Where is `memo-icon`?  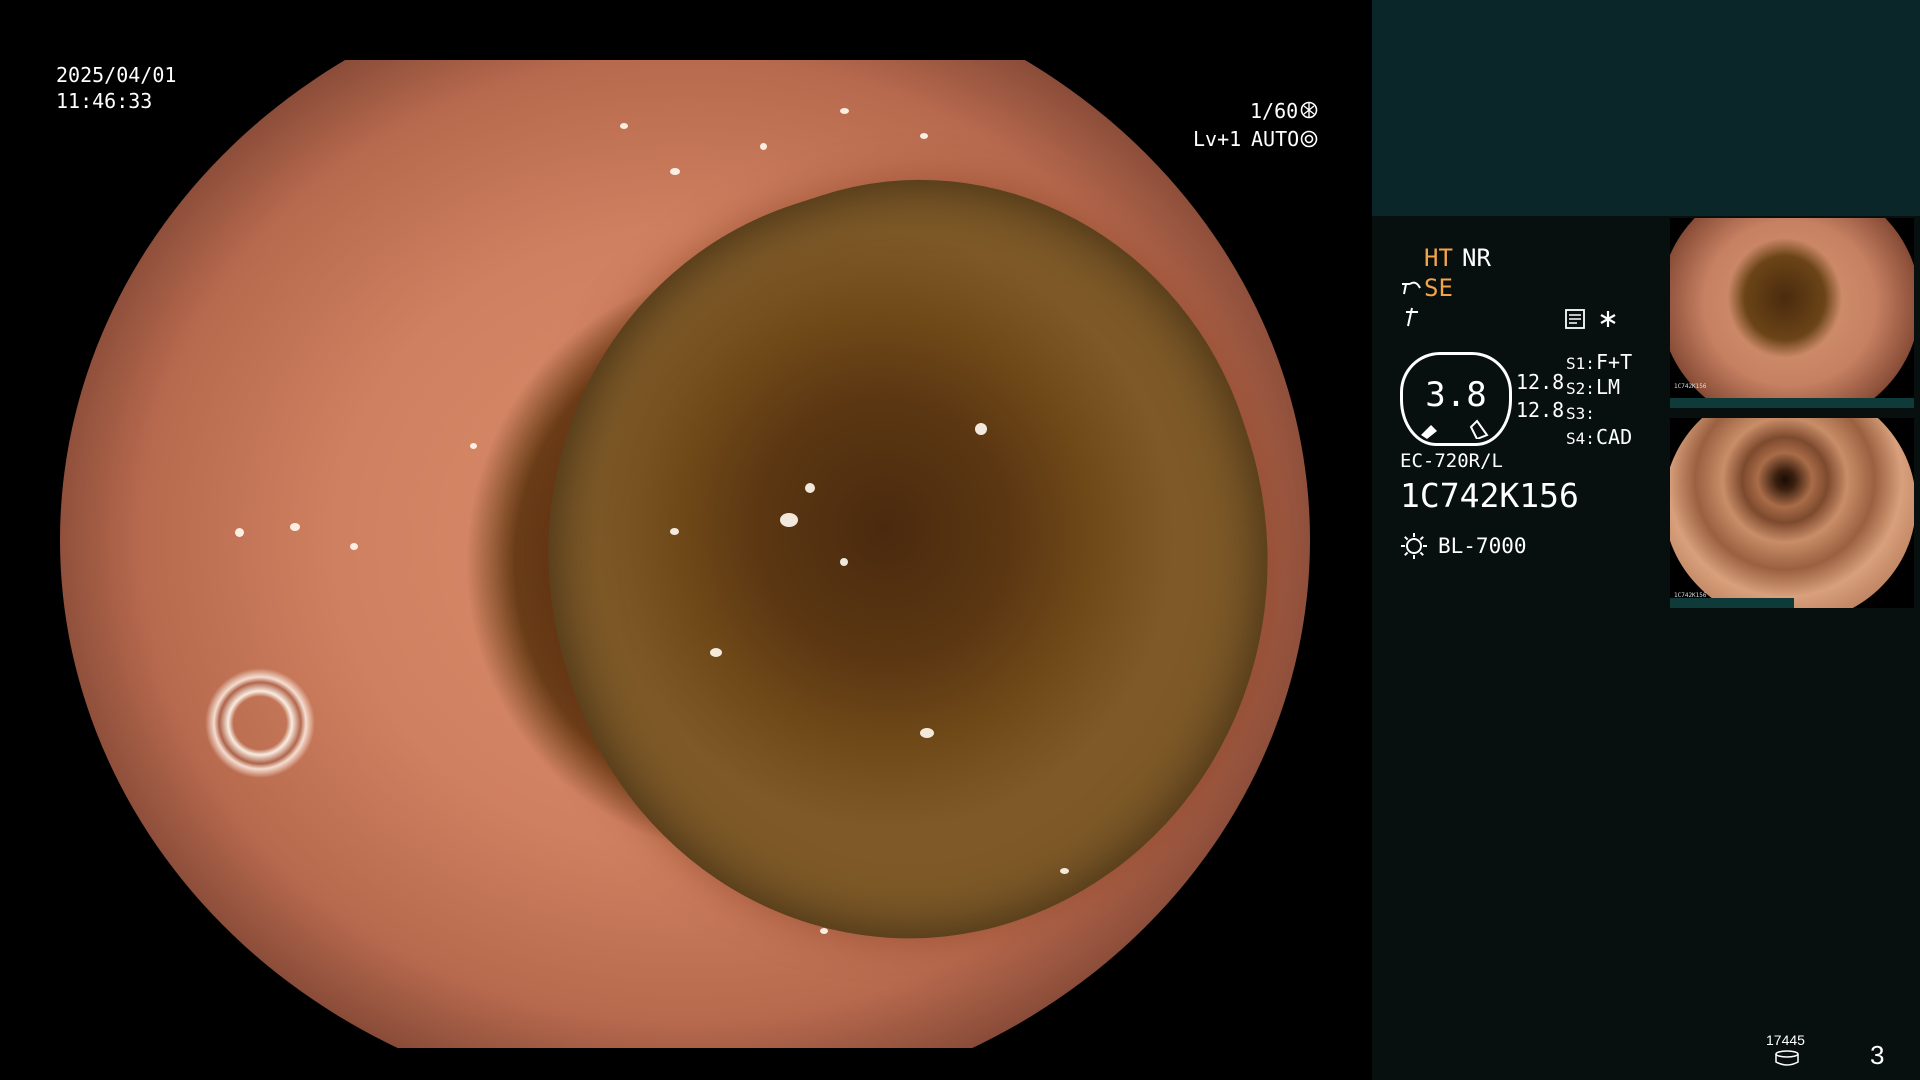 memo-icon is located at coordinates (1575, 319).